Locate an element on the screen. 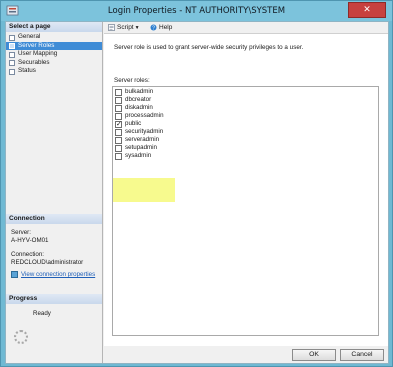  page-item-label: Status is located at coordinates (27, 71).